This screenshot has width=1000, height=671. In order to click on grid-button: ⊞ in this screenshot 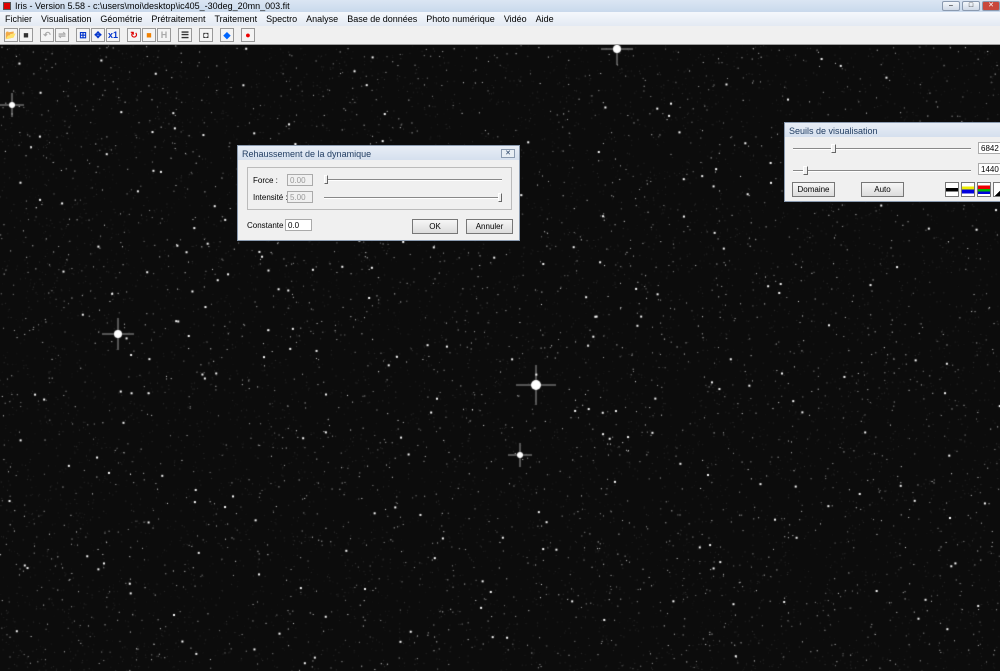, I will do `click(83, 35)`.